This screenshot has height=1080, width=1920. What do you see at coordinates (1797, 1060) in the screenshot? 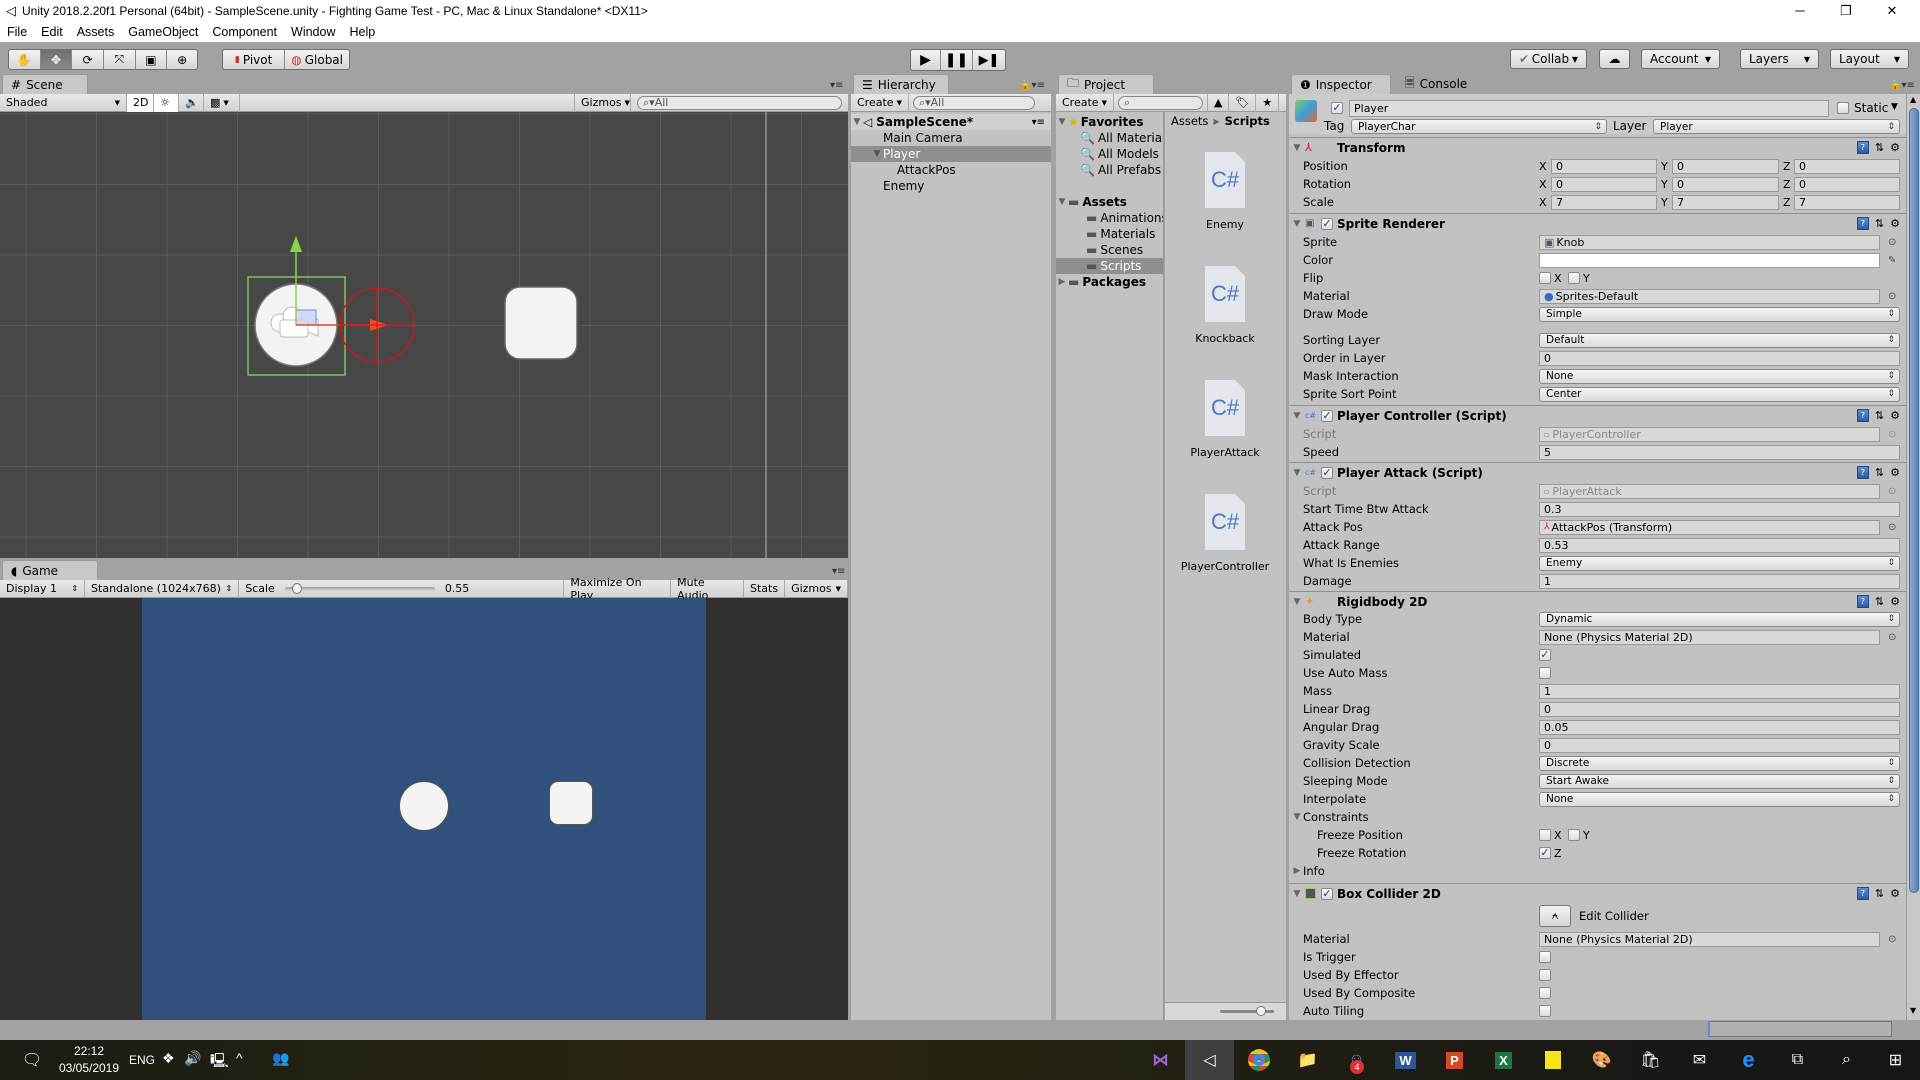
I see `task-view-button: ⧉` at bounding box center [1797, 1060].